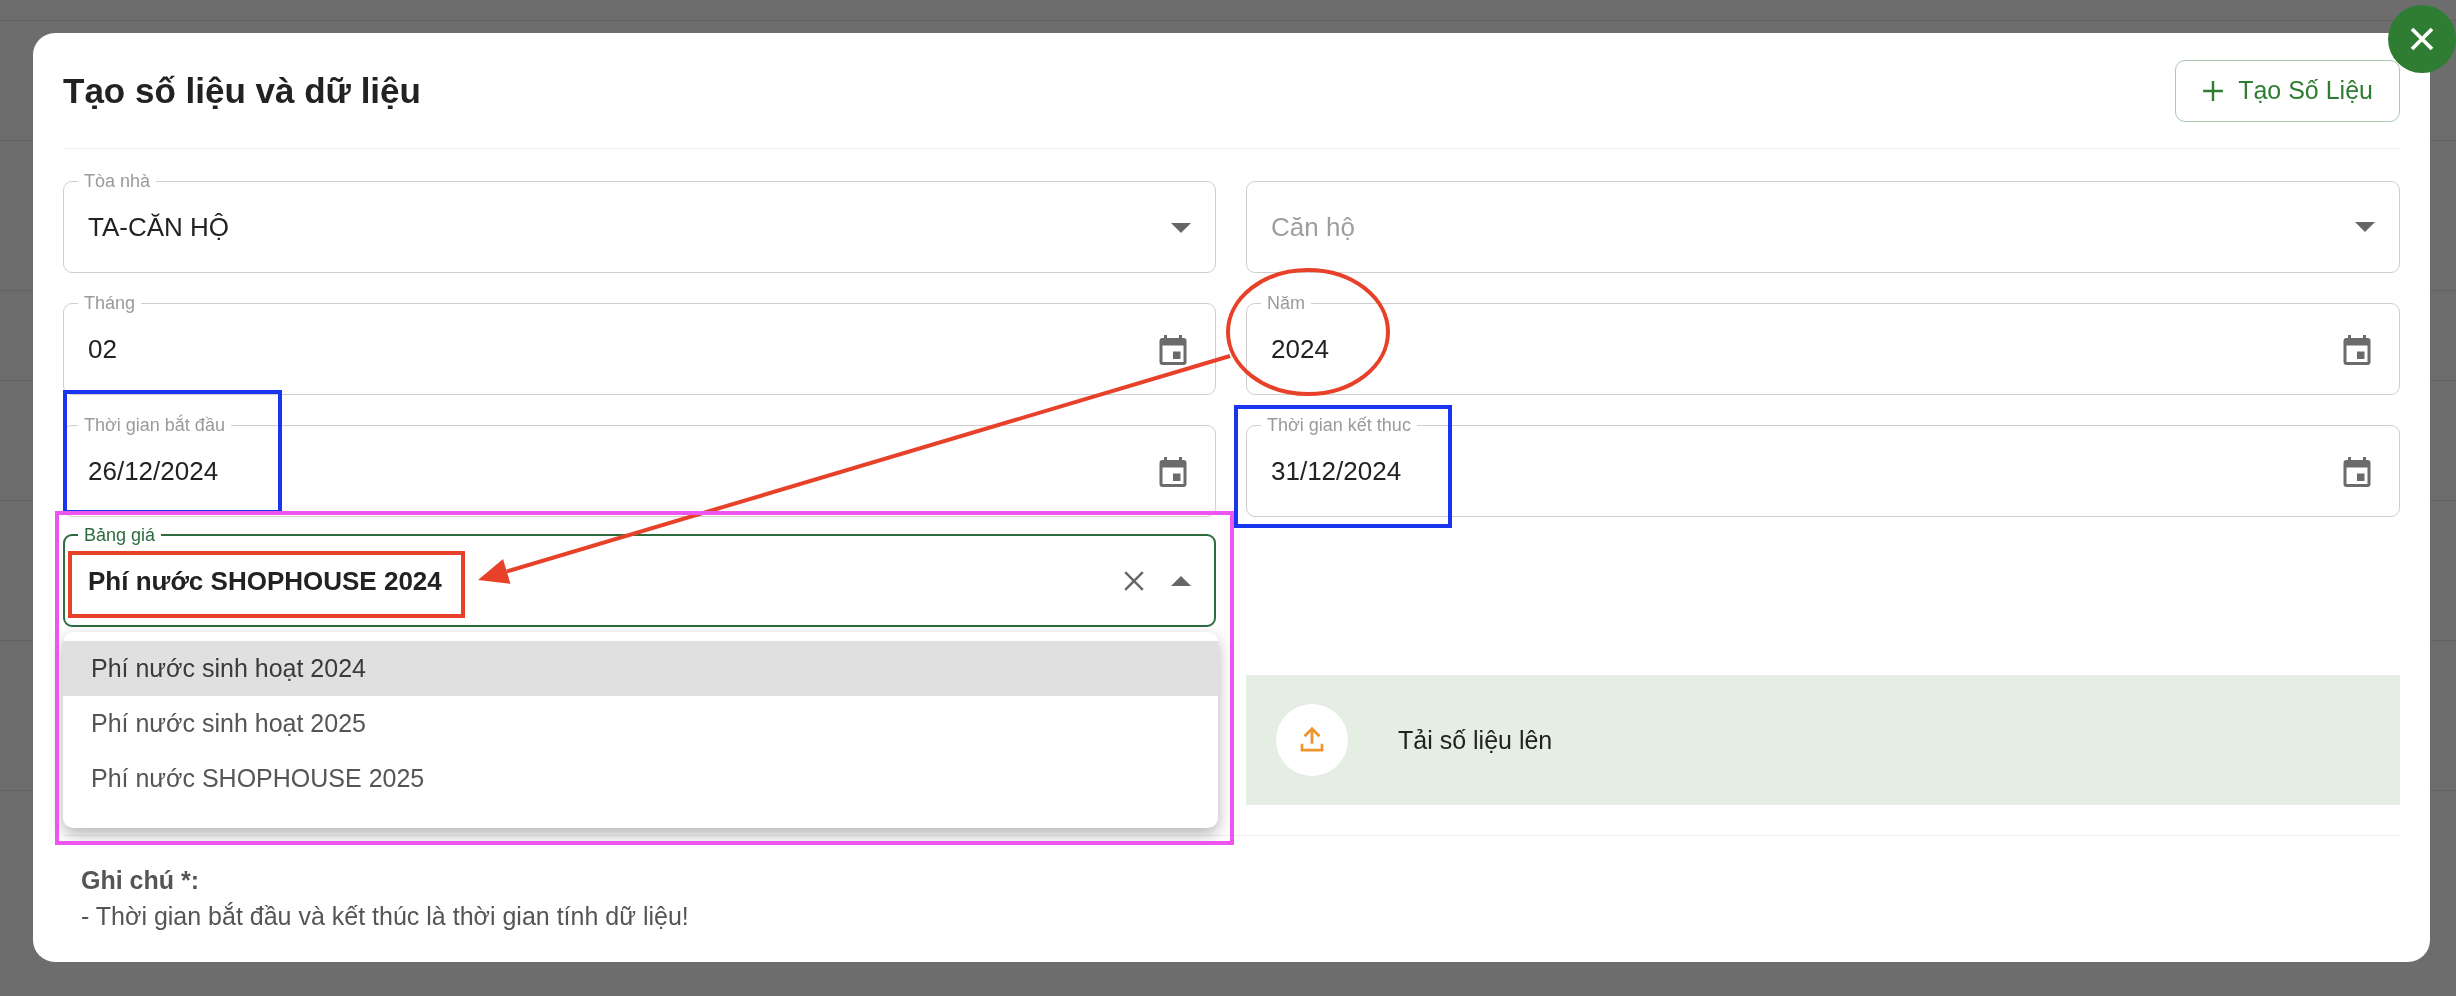 The image size is (2456, 996). Describe the element at coordinates (120, 535) in the screenshot. I see `field-label: Bảng giá` at that location.